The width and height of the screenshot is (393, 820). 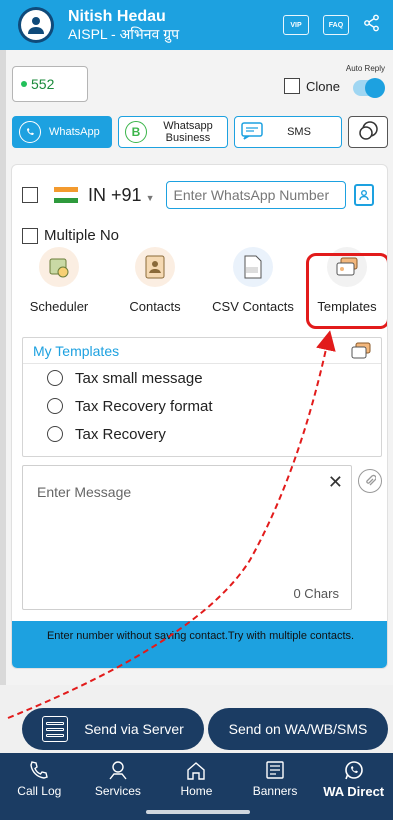 What do you see at coordinates (196, 771) in the screenshot?
I see `home-icon` at bounding box center [196, 771].